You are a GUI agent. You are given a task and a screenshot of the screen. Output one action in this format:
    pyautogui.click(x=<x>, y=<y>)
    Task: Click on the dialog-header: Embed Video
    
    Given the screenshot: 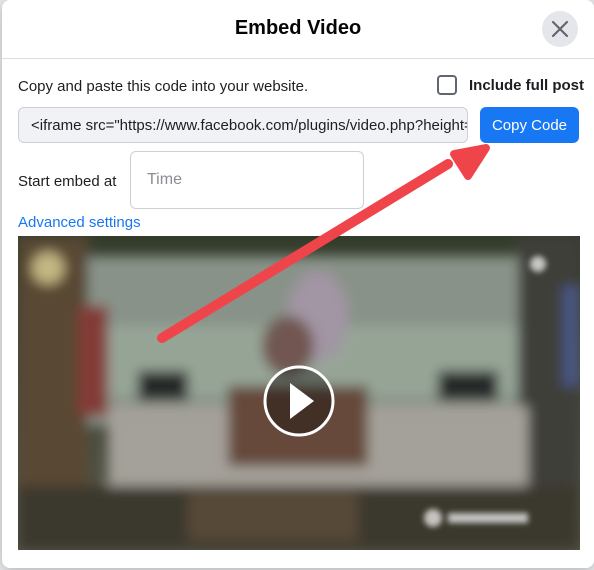 What is the action you would take?
    pyautogui.click(x=298, y=29)
    